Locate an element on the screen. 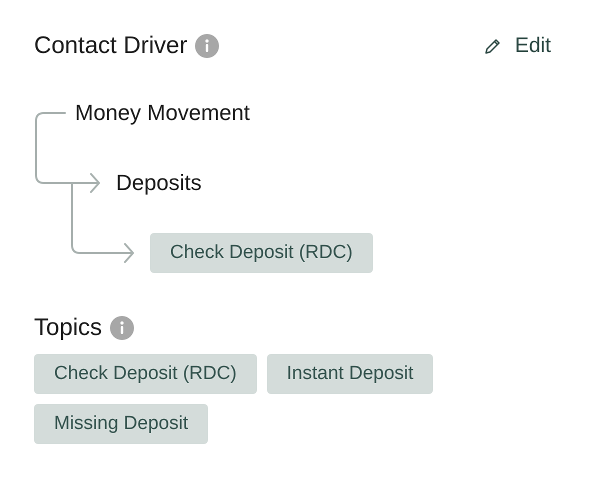 Image resolution: width=593 pixels, height=490 pixels. topic-tag: Check Deposit (RDC) is located at coordinates (145, 374).